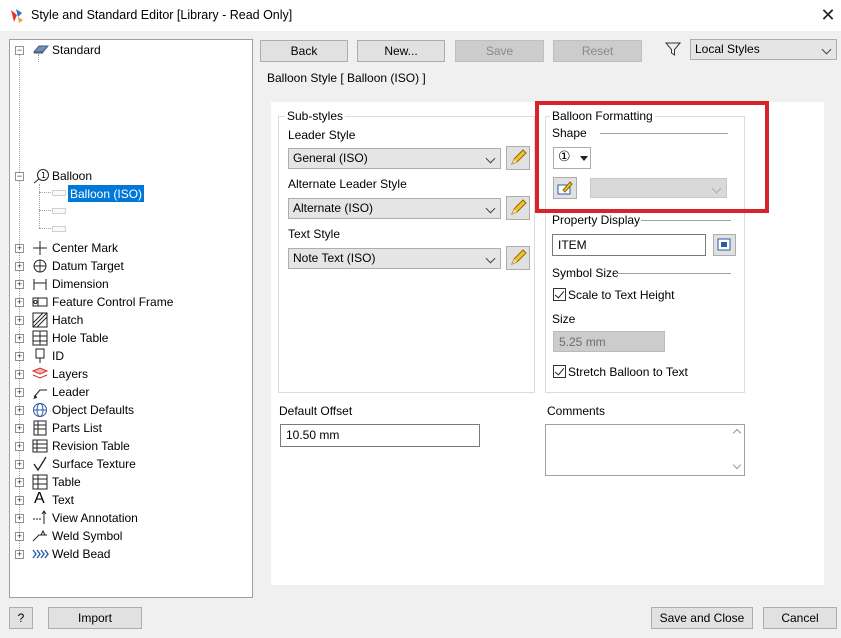 The width and height of the screenshot is (841, 638). What do you see at coordinates (76, 50) in the screenshot?
I see `tree-item-label: Standard` at bounding box center [76, 50].